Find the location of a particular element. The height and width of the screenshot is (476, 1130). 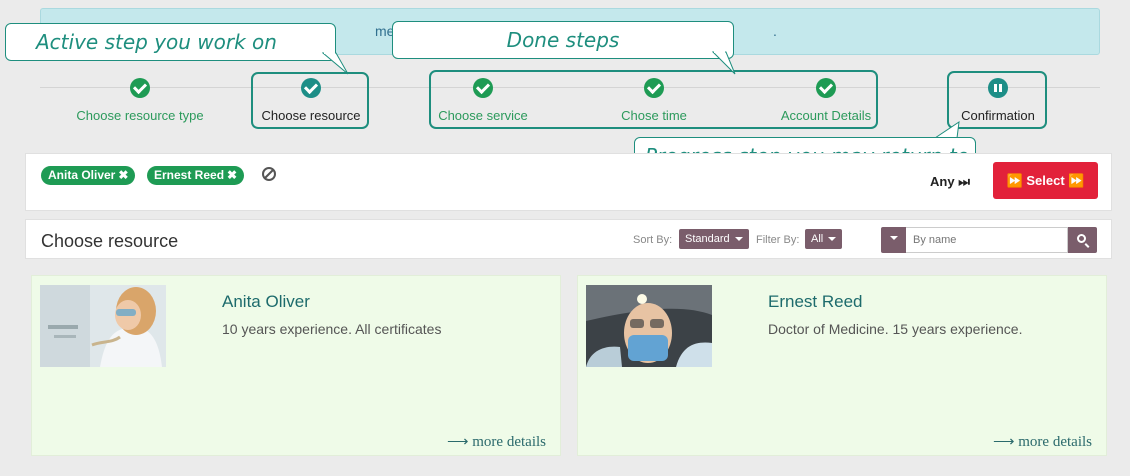

done-steps-highlight is located at coordinates (653, 99).